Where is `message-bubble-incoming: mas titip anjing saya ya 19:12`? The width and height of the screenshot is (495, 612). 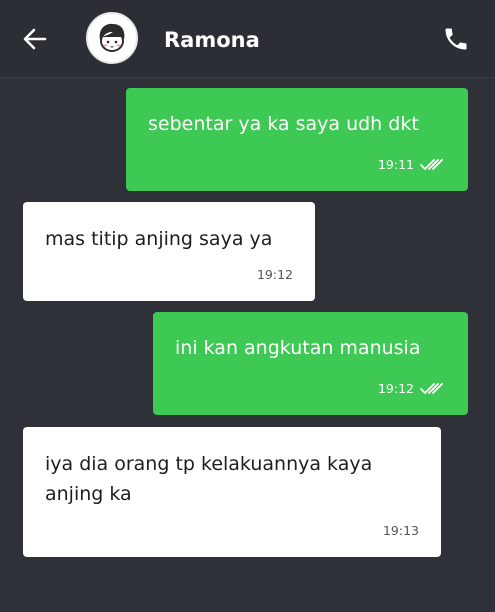
message-bubble-incoming: mas titip anjing saya ya 19:12 is located at coordinates (169, 251).